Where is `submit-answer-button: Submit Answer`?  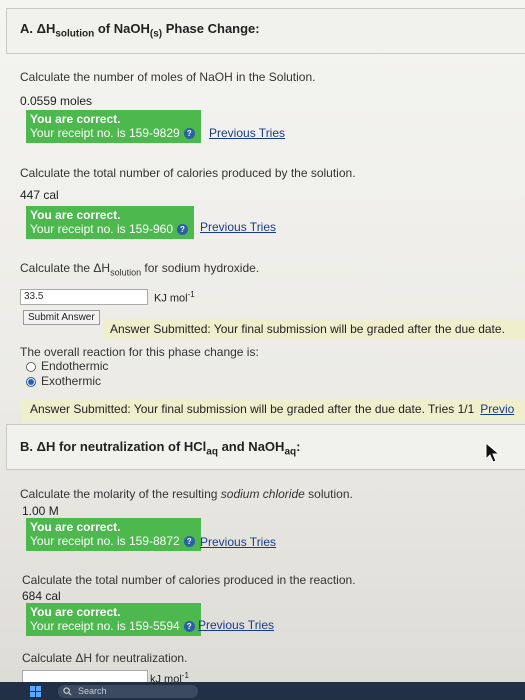 submit-answer-button: Submit Answer is located at coordinates (61, 317).